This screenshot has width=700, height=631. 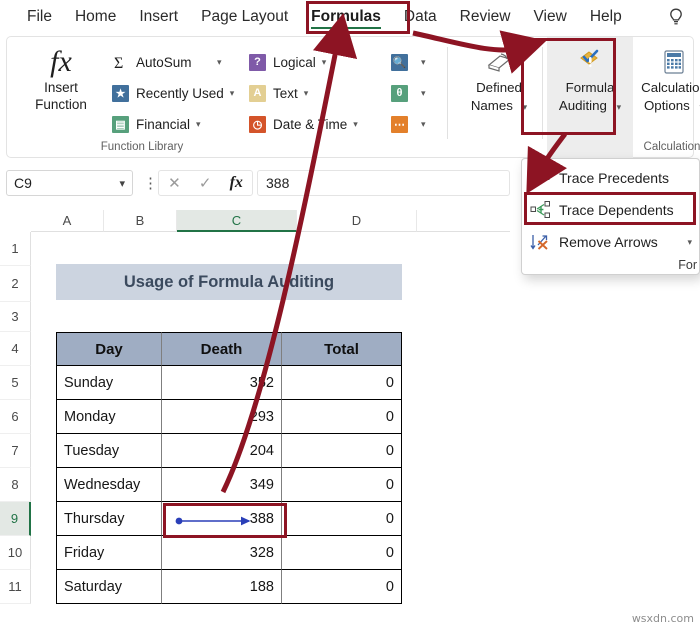 I want to click on trace-precedents-icon, so click(x=541, y=178).